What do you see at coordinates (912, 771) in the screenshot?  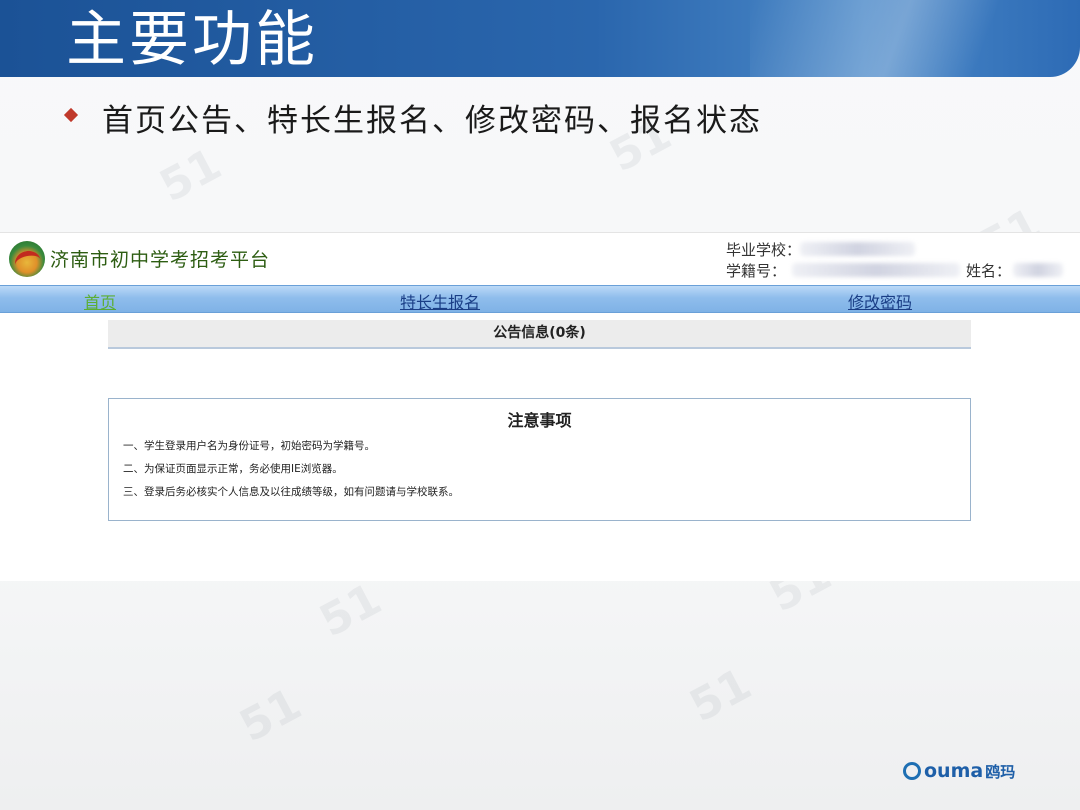 I see `ouma-mark-icon` at bounding box center [912, 771].